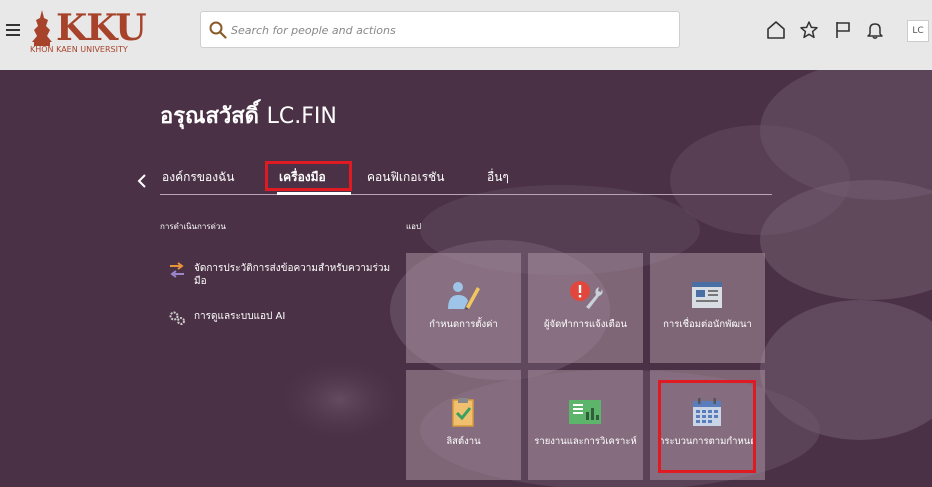  I want to click on app-tile-setup: กำหนดการตั้งค่า, so click(463, 308).